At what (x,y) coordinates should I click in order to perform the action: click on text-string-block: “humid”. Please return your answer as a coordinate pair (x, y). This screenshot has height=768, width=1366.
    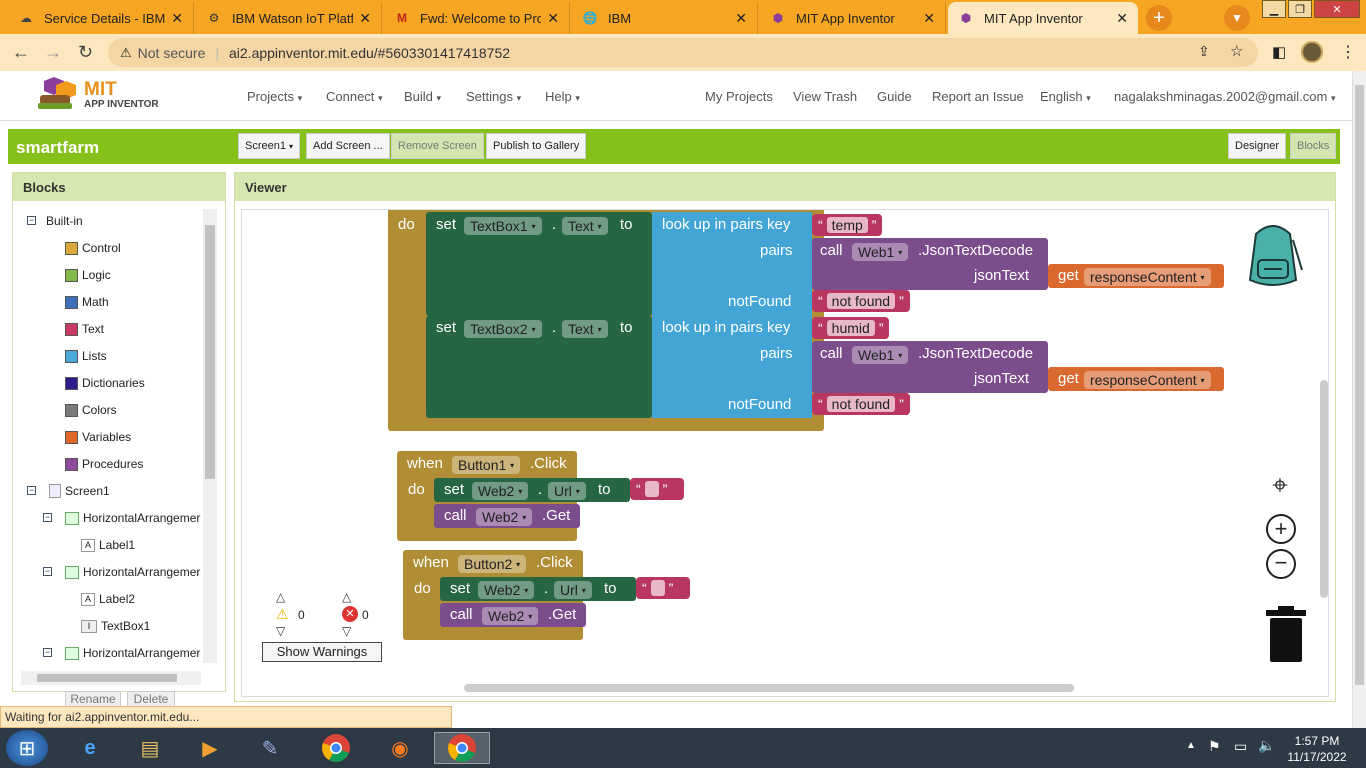
    Looking at the image, I should click on (851, 328).